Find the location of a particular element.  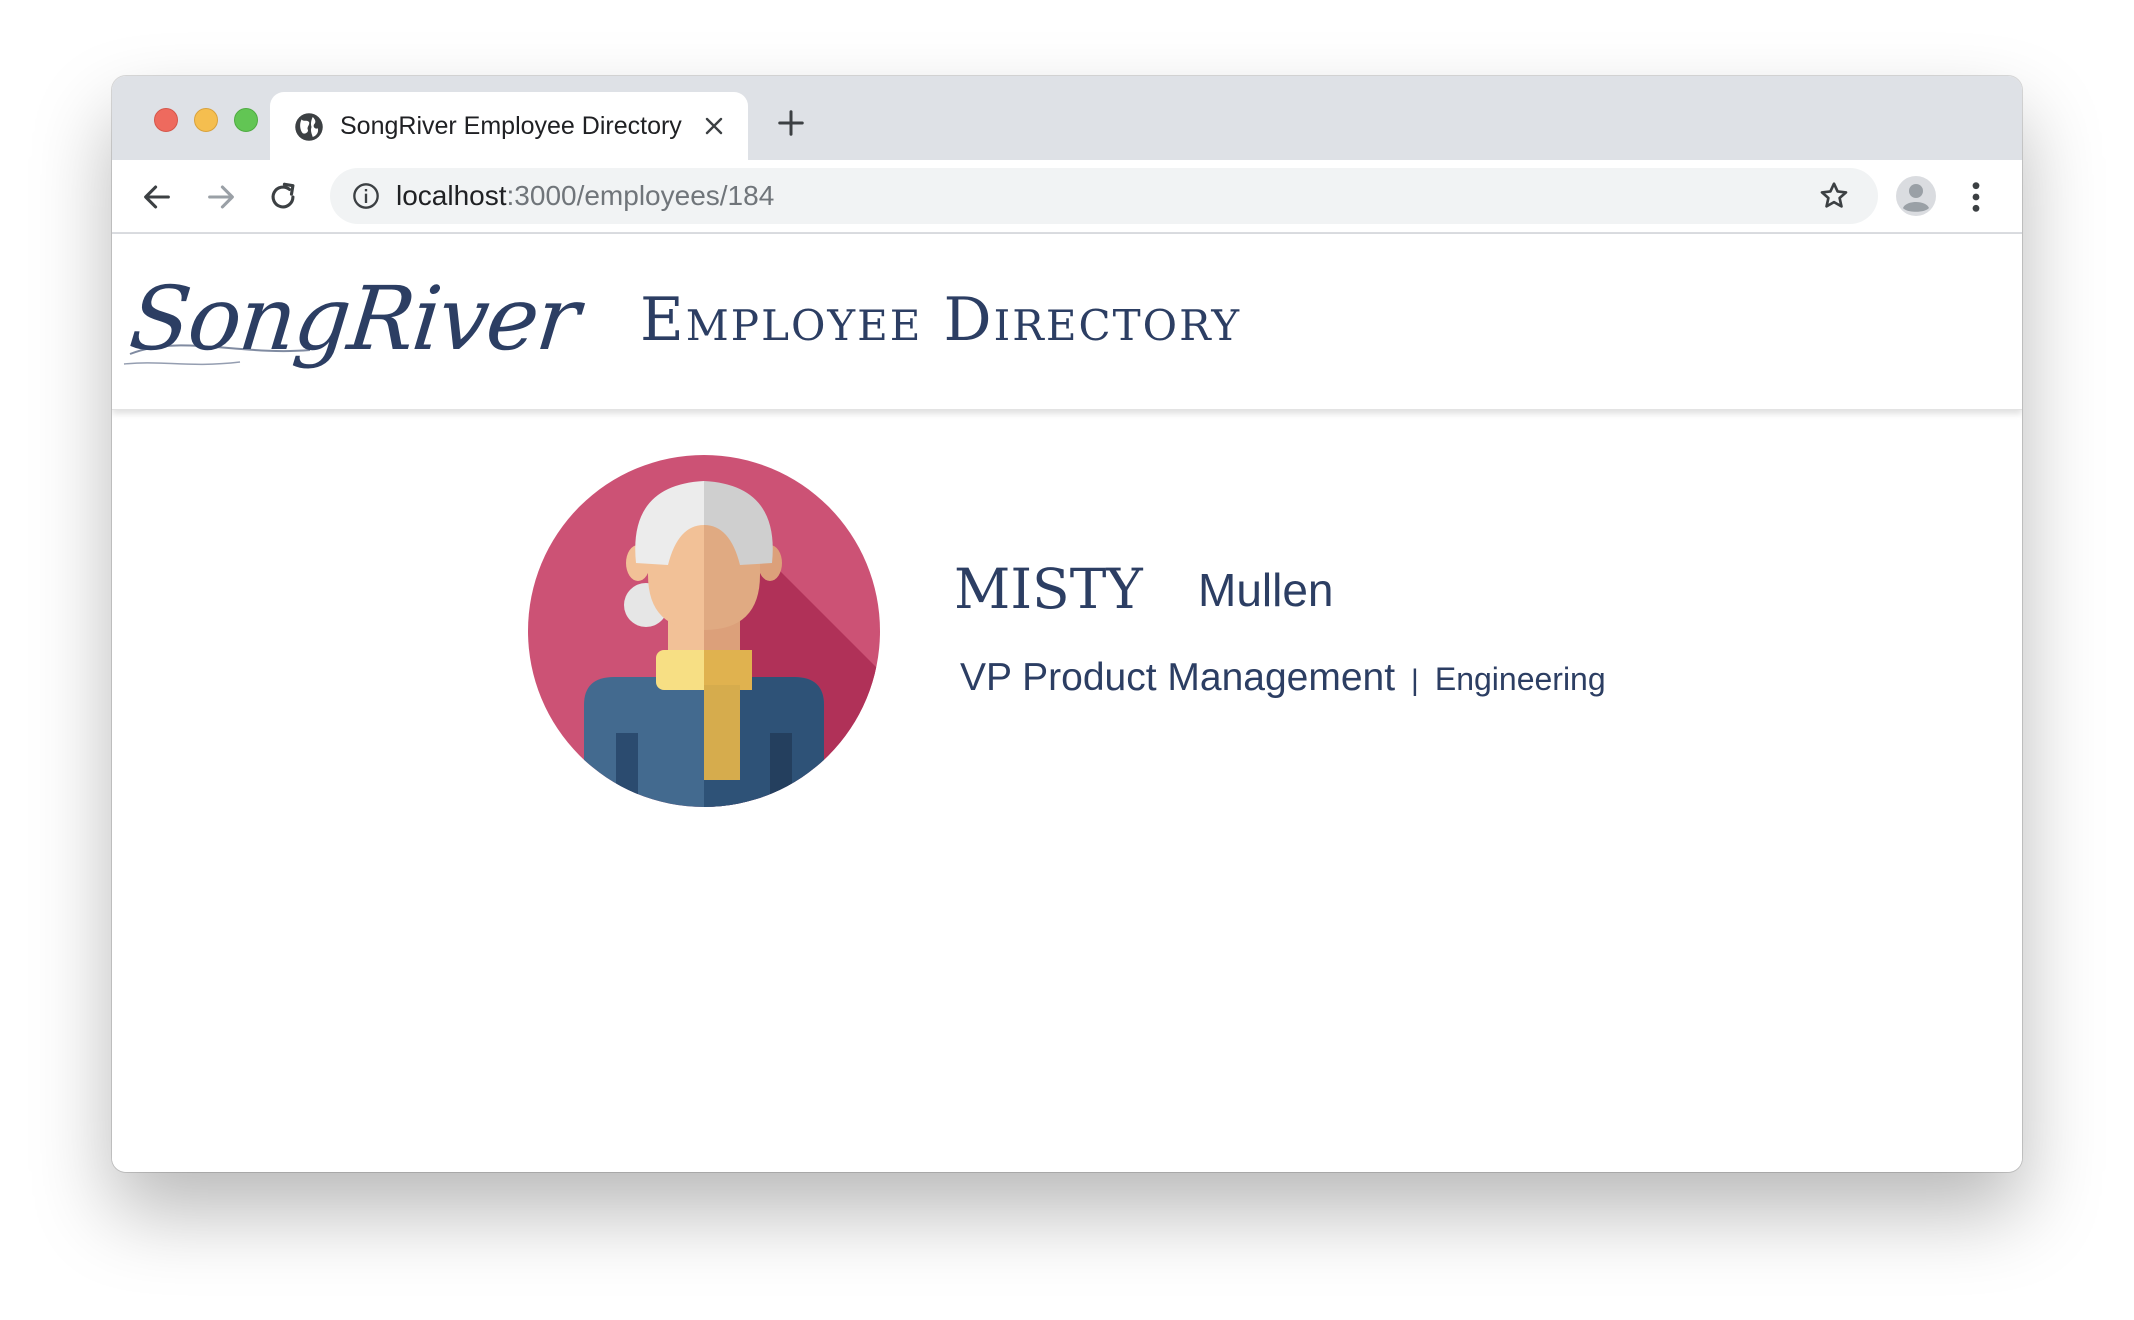

address-bar: localhost:3000/employees/184 is located at coordinates (1104, 196).